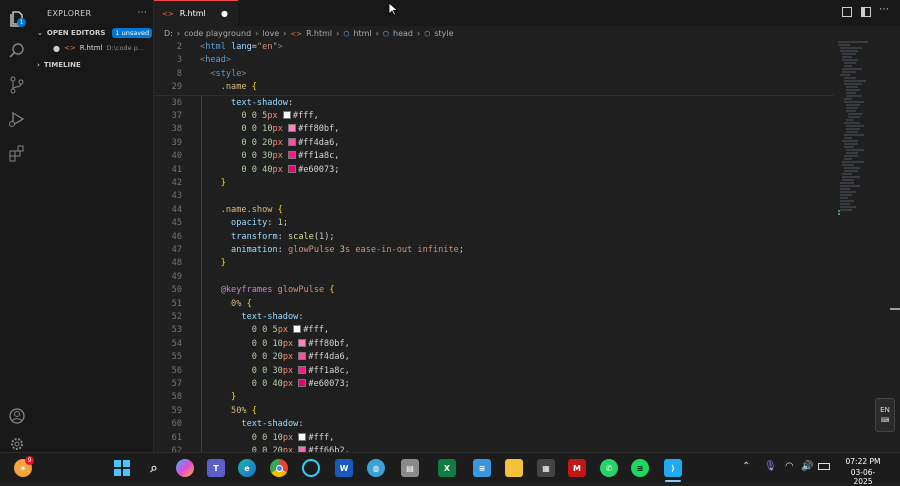 The height and width of the screenshot is (486, 900). Describe the element at coordinates (494, 304) in the screenshot. I see `code-line: 51 0% {` at that location.